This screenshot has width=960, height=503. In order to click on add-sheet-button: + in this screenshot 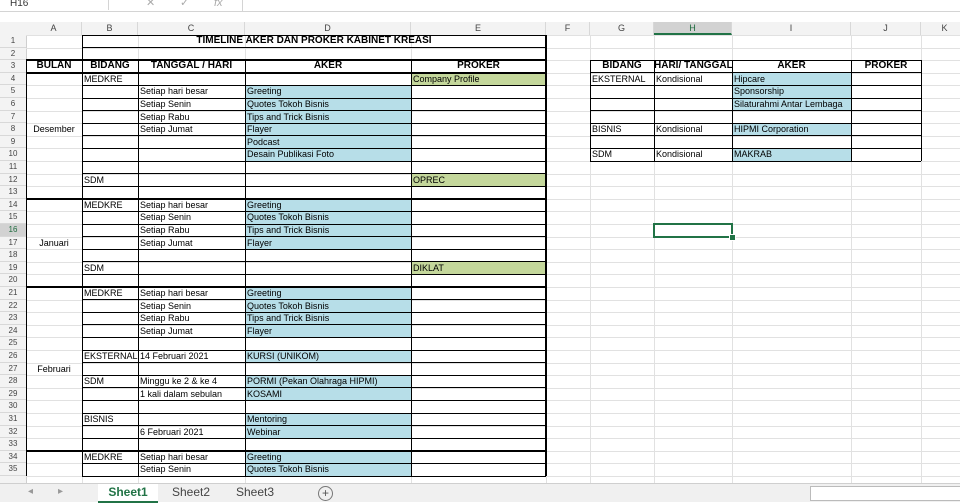, I will do `click(325, 493)`.